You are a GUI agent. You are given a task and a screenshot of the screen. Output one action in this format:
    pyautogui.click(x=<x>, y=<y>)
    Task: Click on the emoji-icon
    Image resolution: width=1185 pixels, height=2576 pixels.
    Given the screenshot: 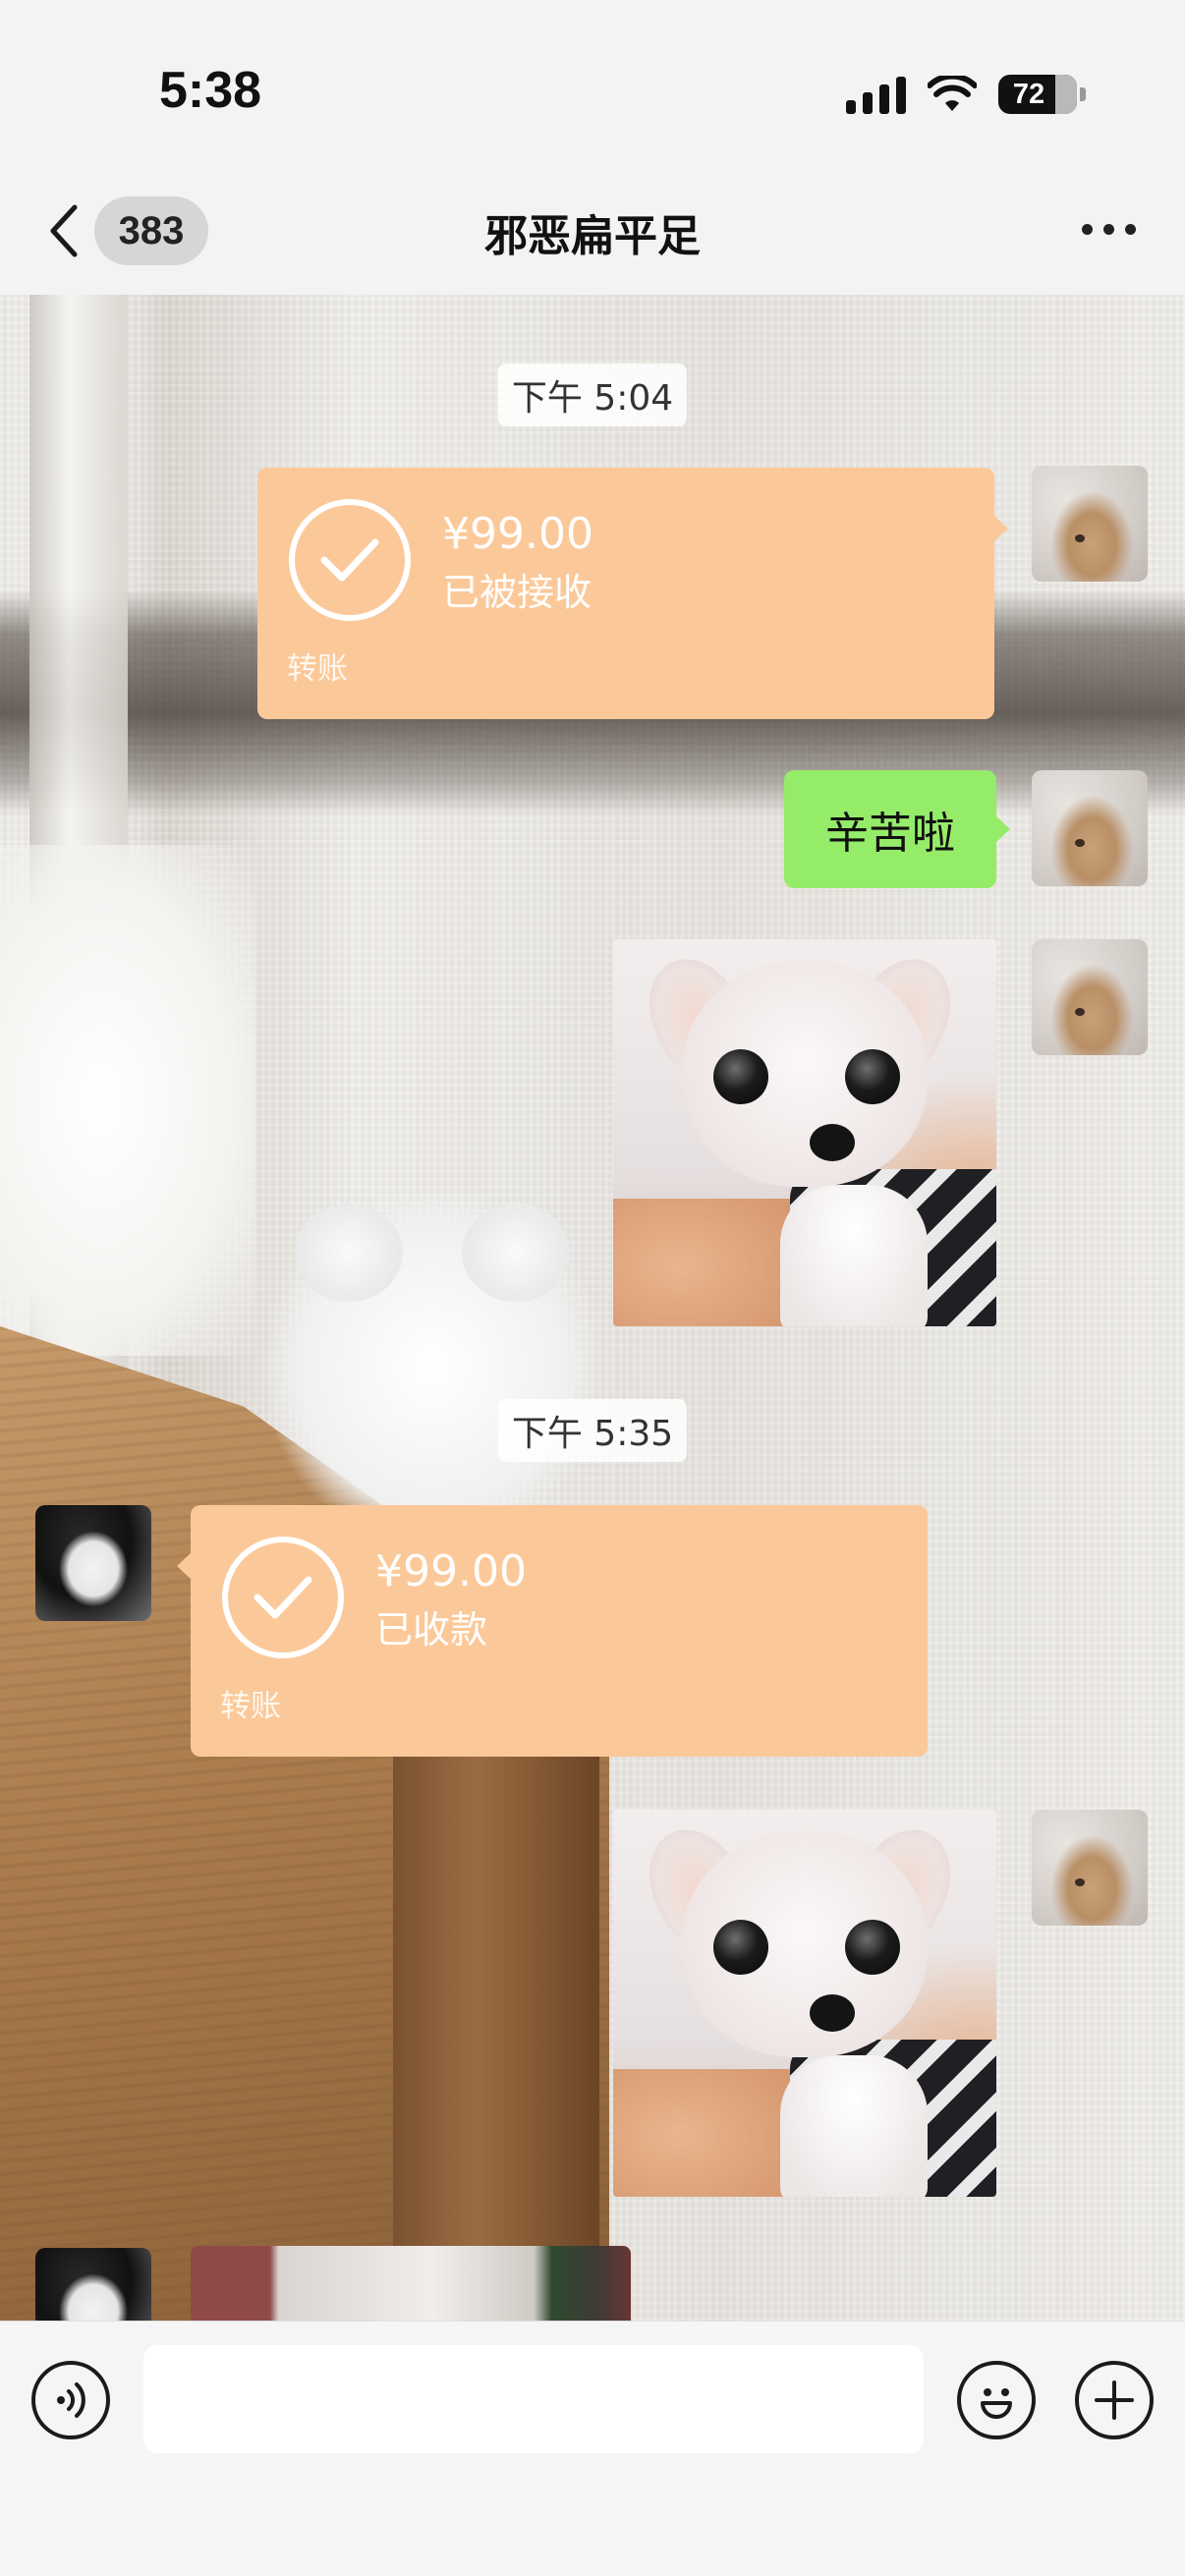 What is the action you would take?
    pyautogui.click(x=997, y=2403)
    